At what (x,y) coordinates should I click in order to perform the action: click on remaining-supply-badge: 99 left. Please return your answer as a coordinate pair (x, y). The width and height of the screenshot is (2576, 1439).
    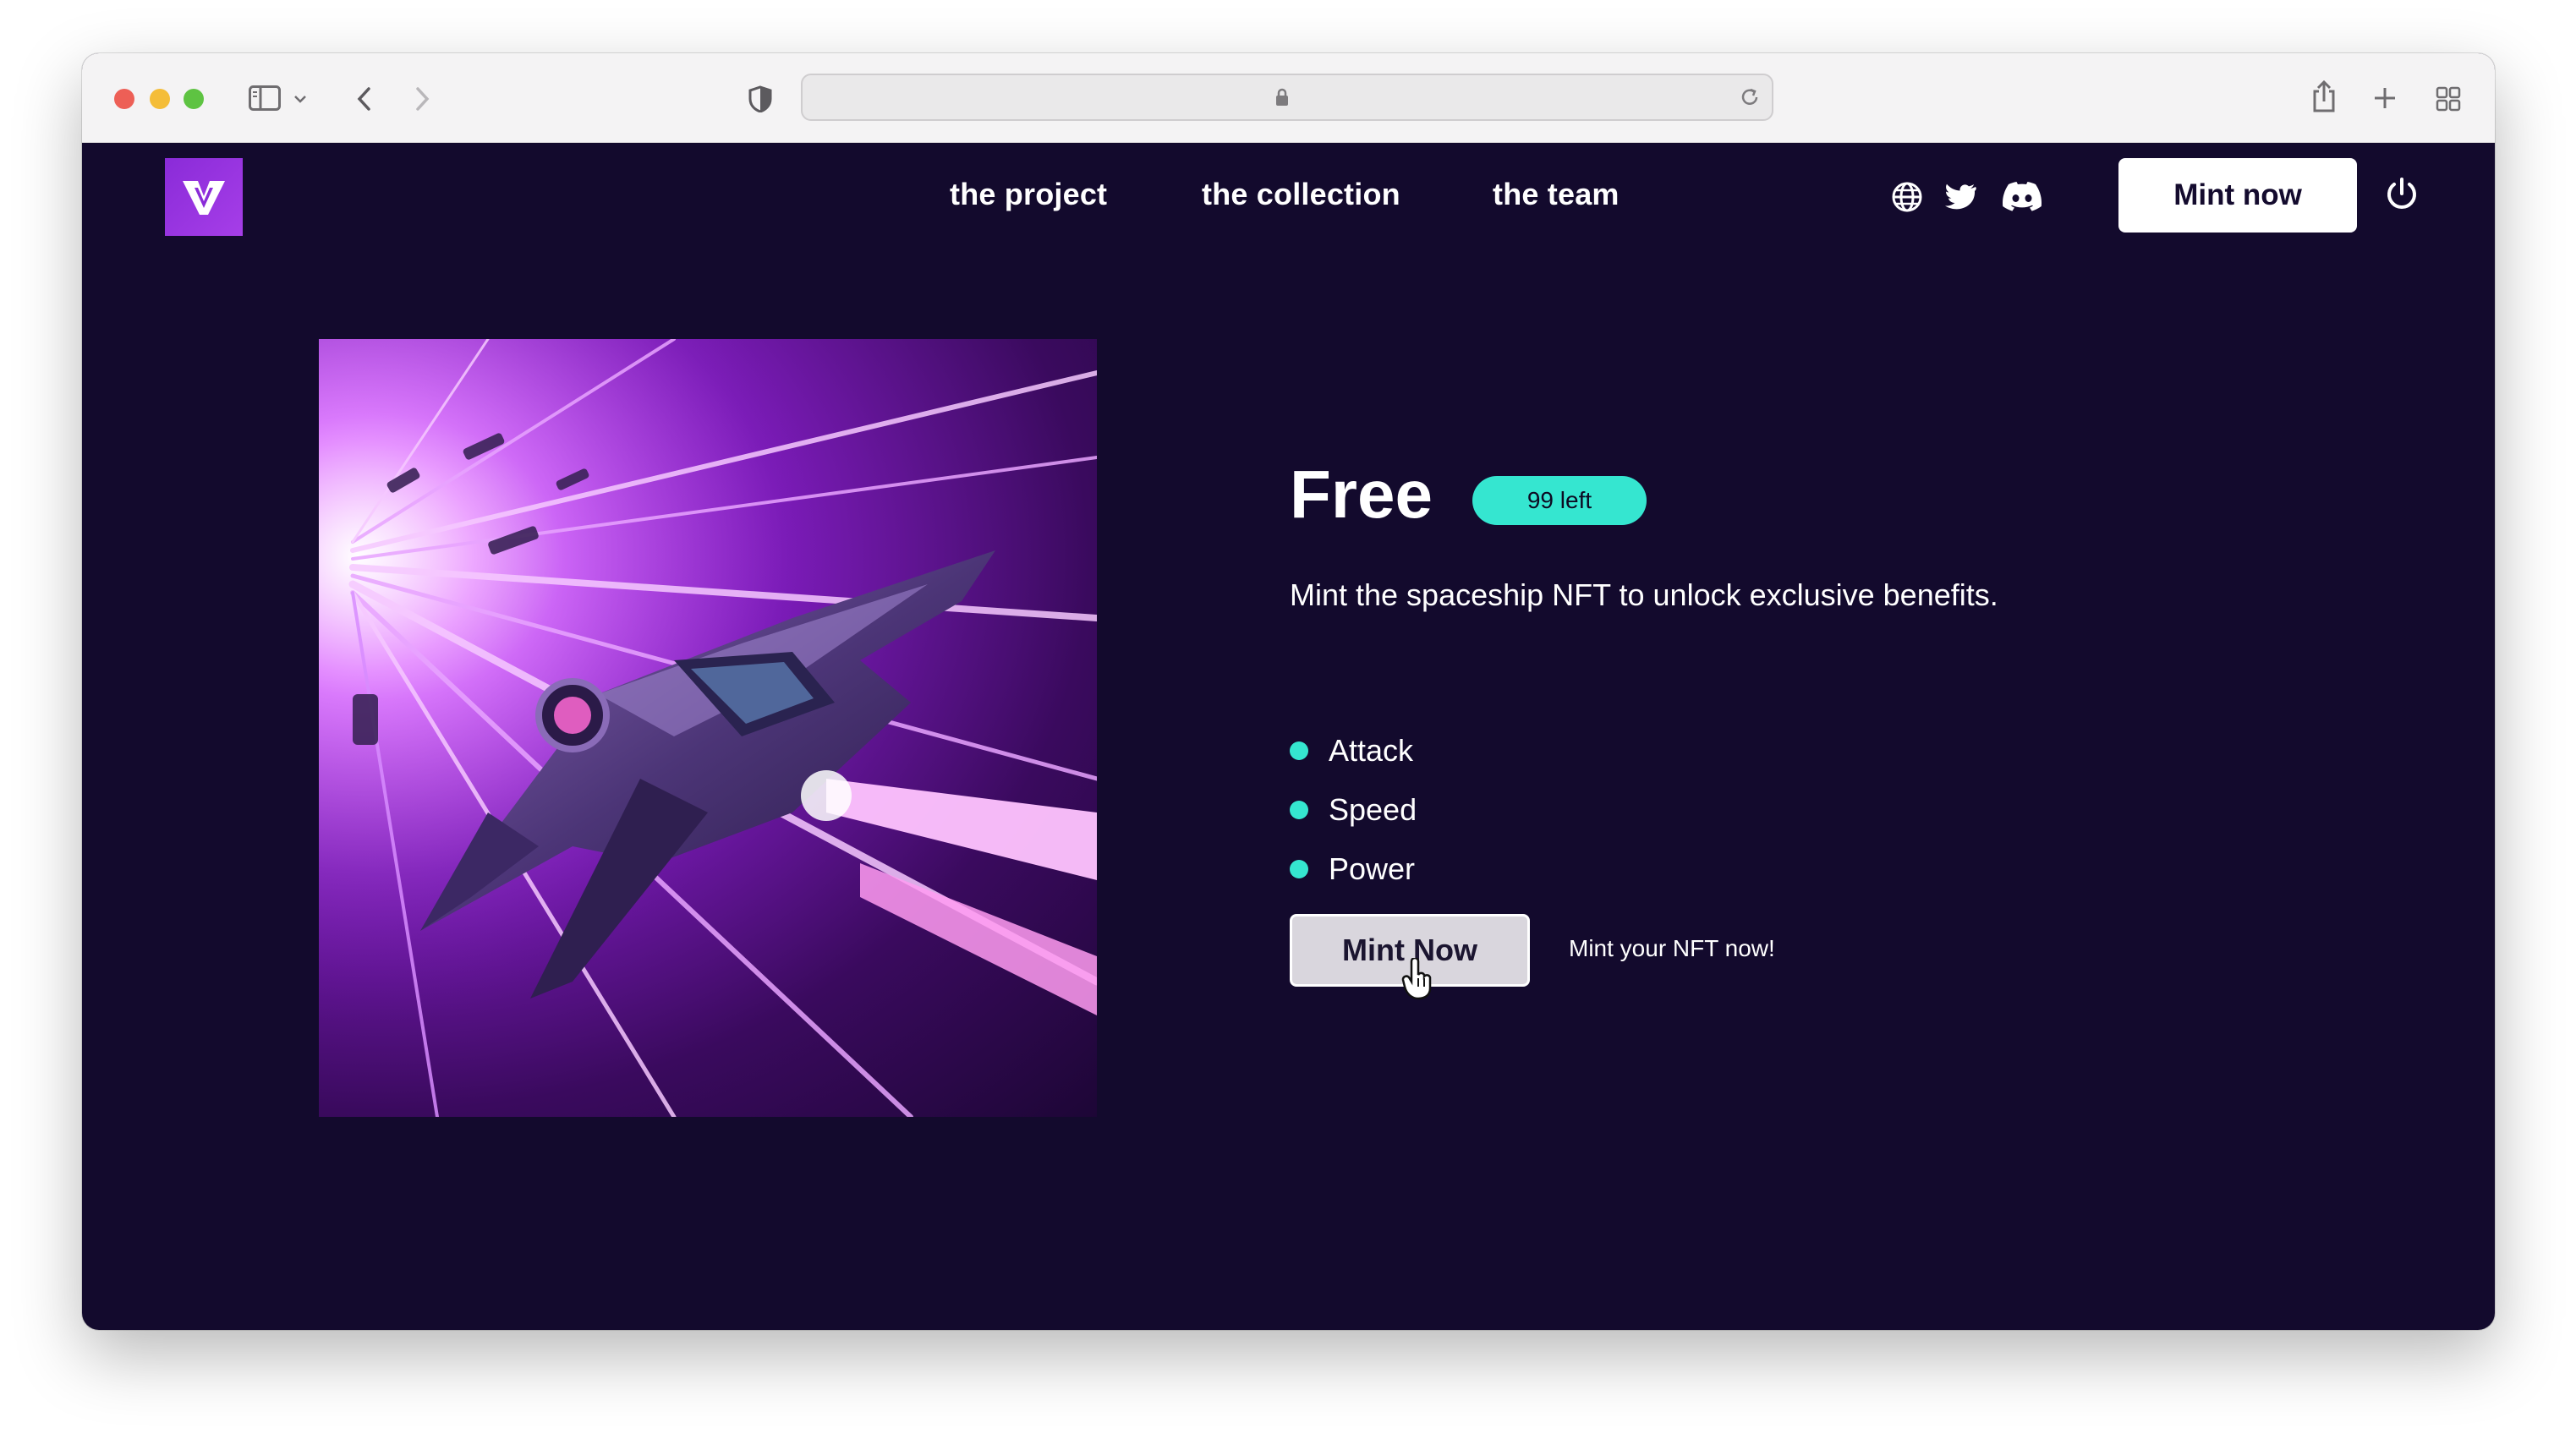
    Looking at the image, I should click on (1559, 501).